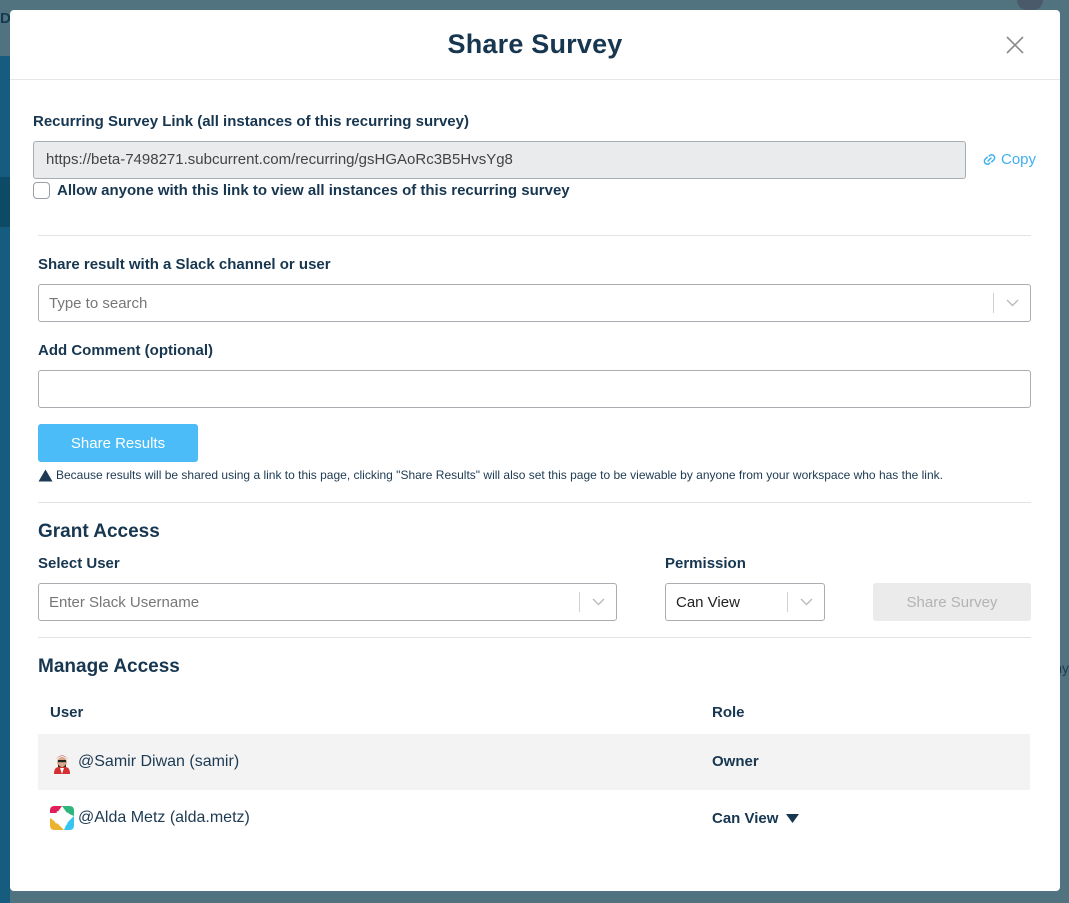 This screenshot has height=903, width=1069. Describe the element at coordinates (793, 818) in the screenshot. I see `caret-down-icon` at that location.